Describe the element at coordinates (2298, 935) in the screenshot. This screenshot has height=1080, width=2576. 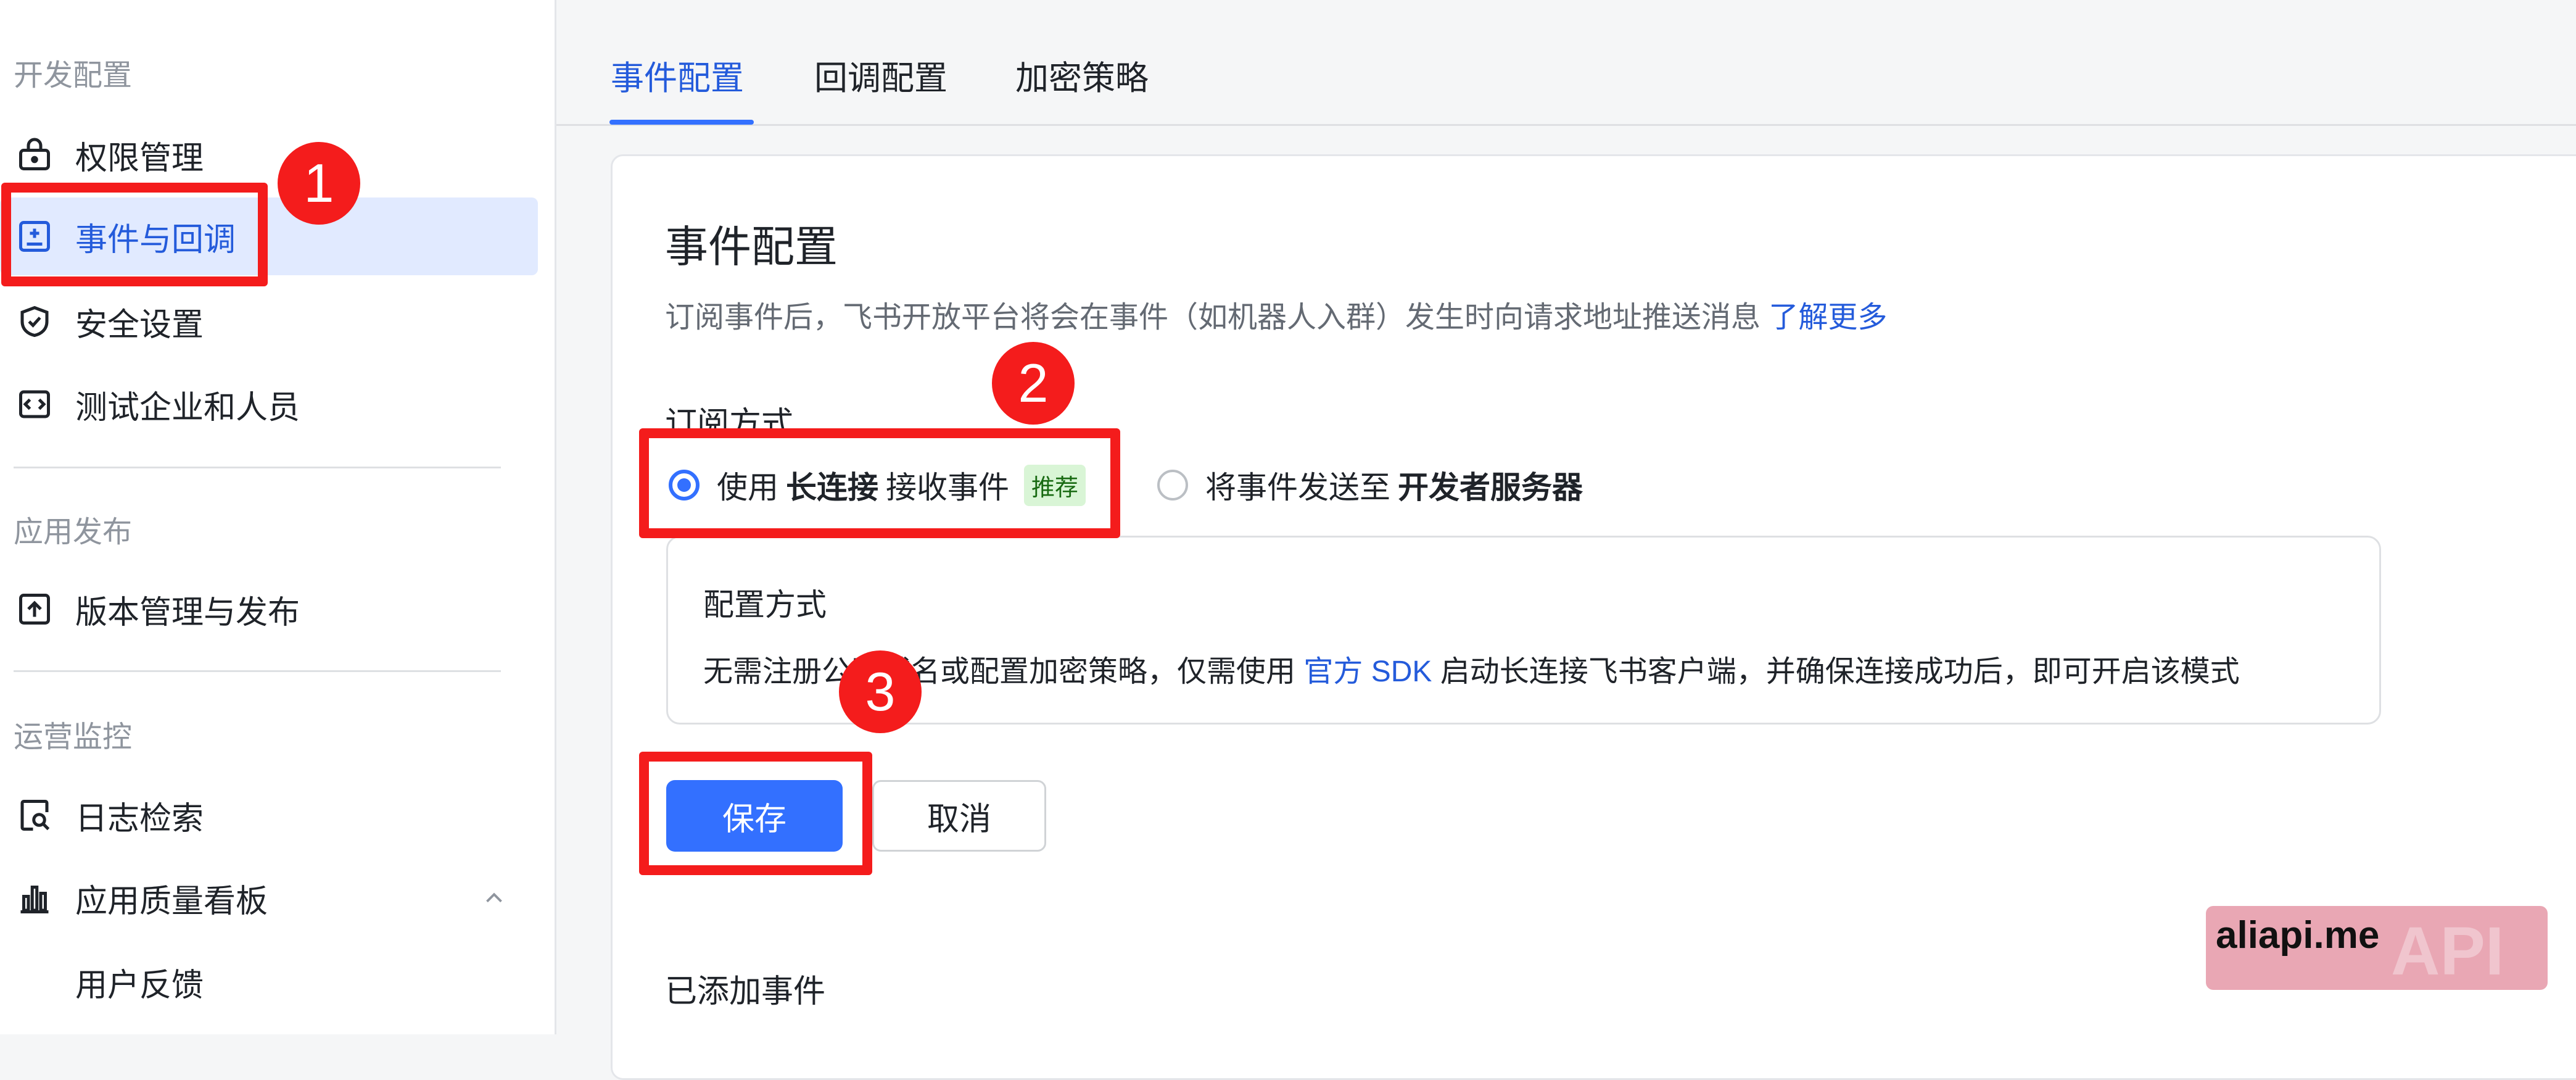
I see `watermark-text: aliapi.me` at that location.